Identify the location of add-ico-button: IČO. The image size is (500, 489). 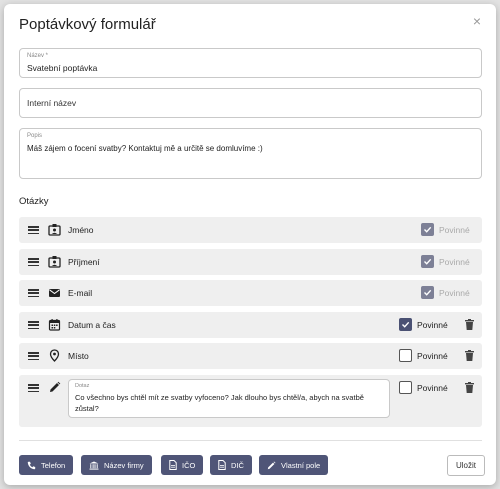
(182, 465).